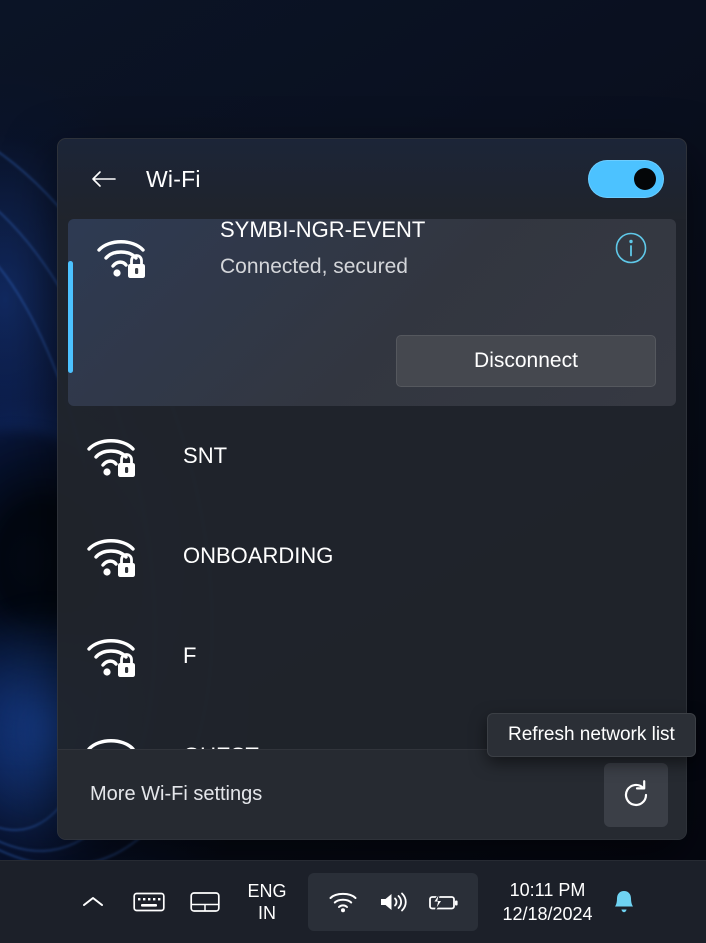  I want to click on bell-icon, so click(624, 902).